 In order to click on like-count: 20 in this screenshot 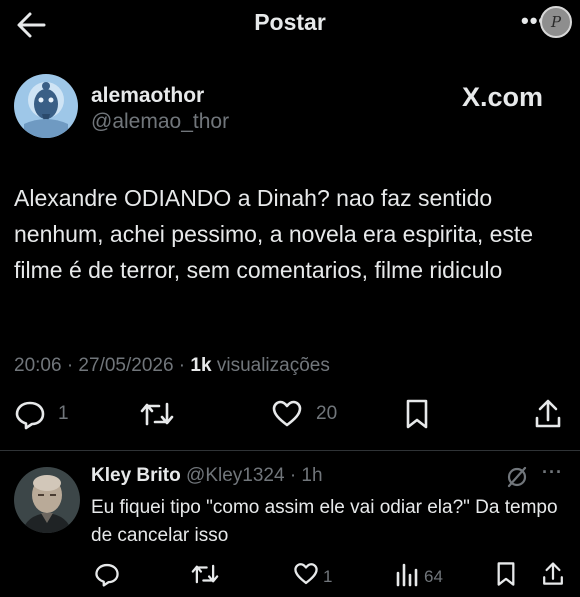, I will do `click(327, 413)`.